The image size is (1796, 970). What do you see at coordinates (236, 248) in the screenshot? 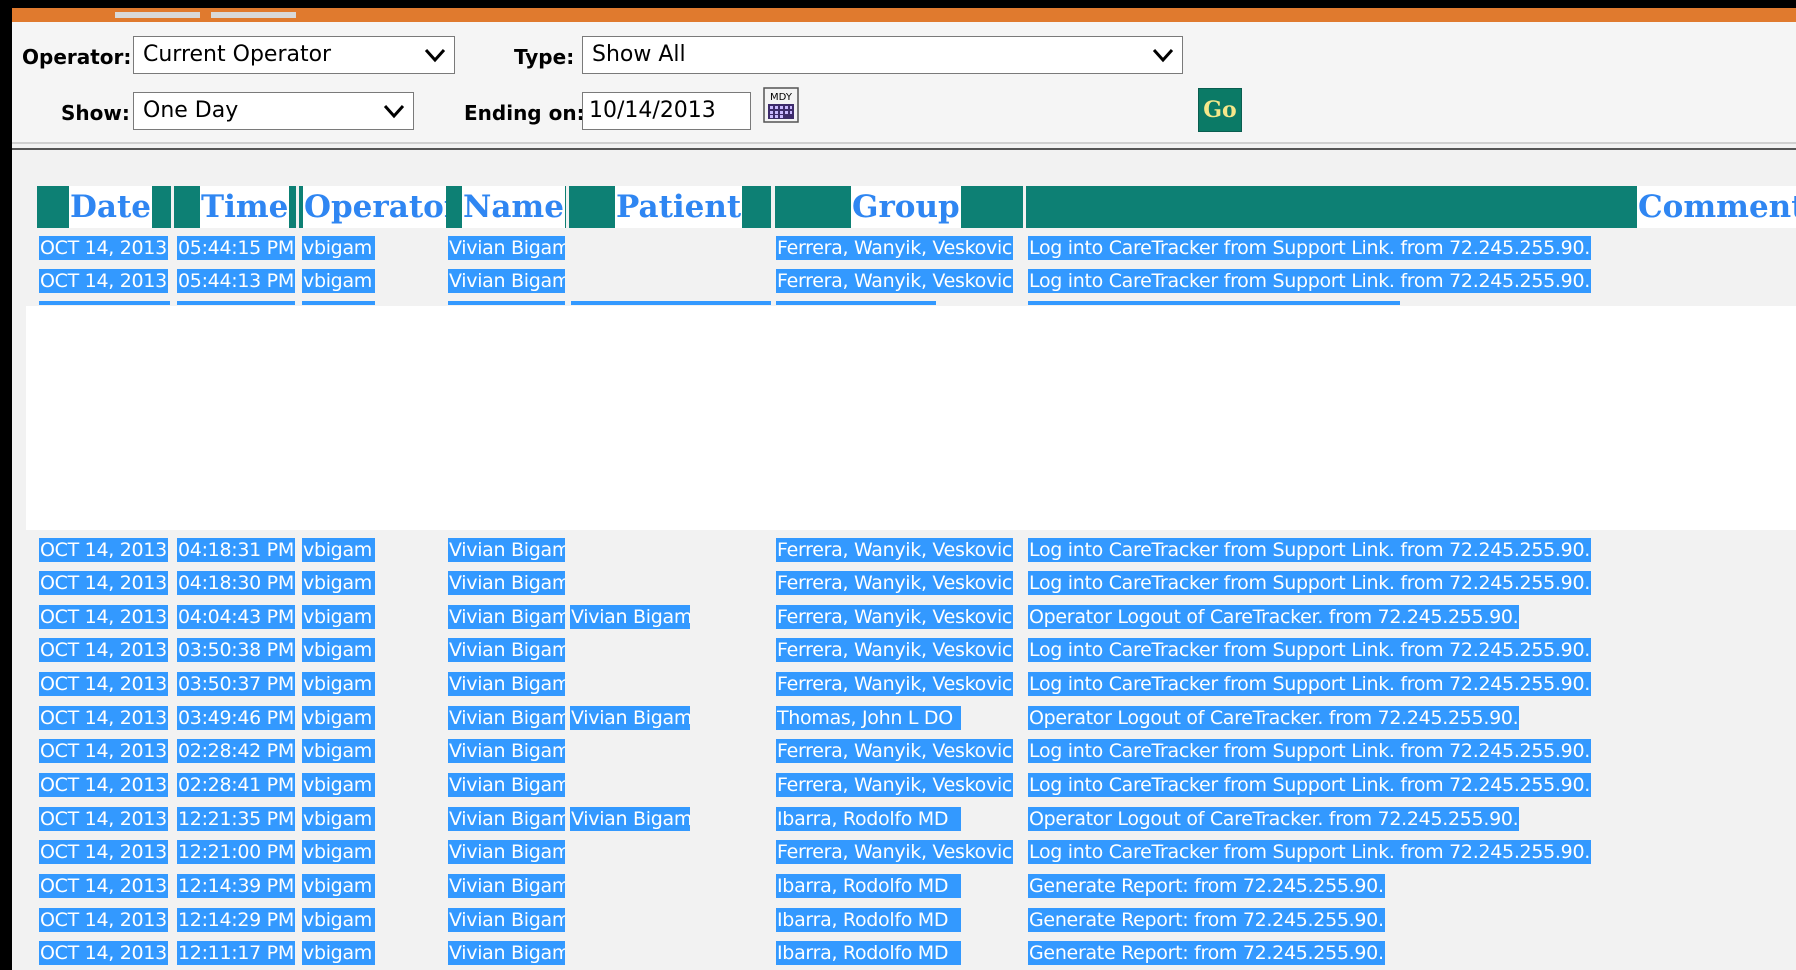
I see `row-time: 05:44:15 PM` at bounding box center [236, 248].